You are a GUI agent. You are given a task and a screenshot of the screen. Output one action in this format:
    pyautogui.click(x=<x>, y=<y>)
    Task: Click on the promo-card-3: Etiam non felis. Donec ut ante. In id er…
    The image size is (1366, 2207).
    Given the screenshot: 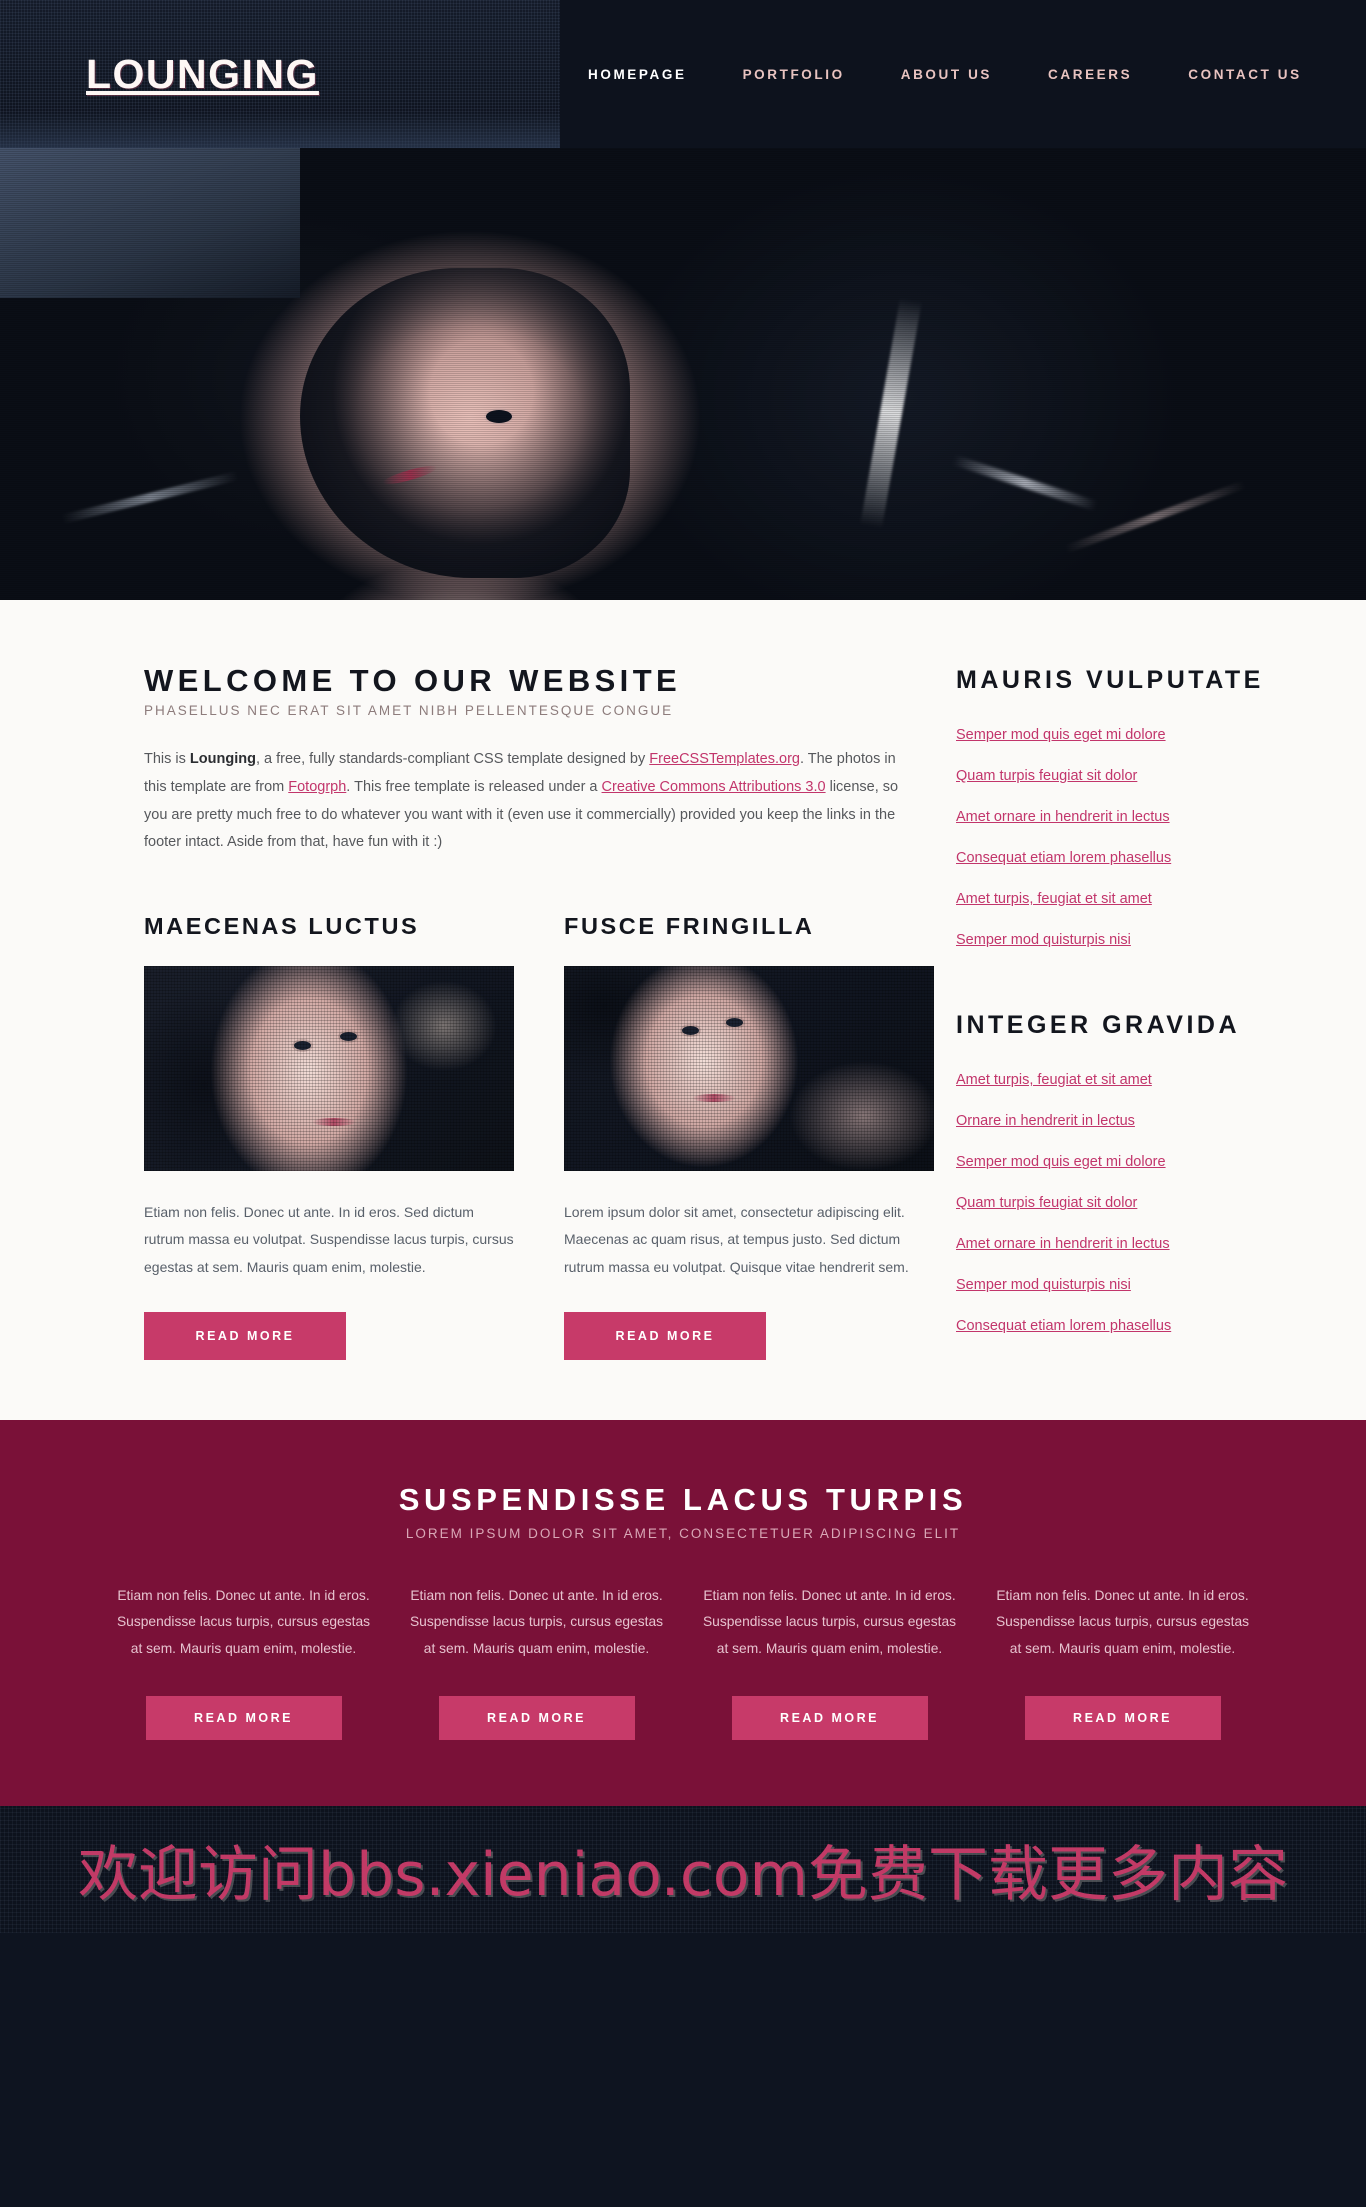 What is the action you would take?
    pyautogui.click(x=829, y=1662)
    